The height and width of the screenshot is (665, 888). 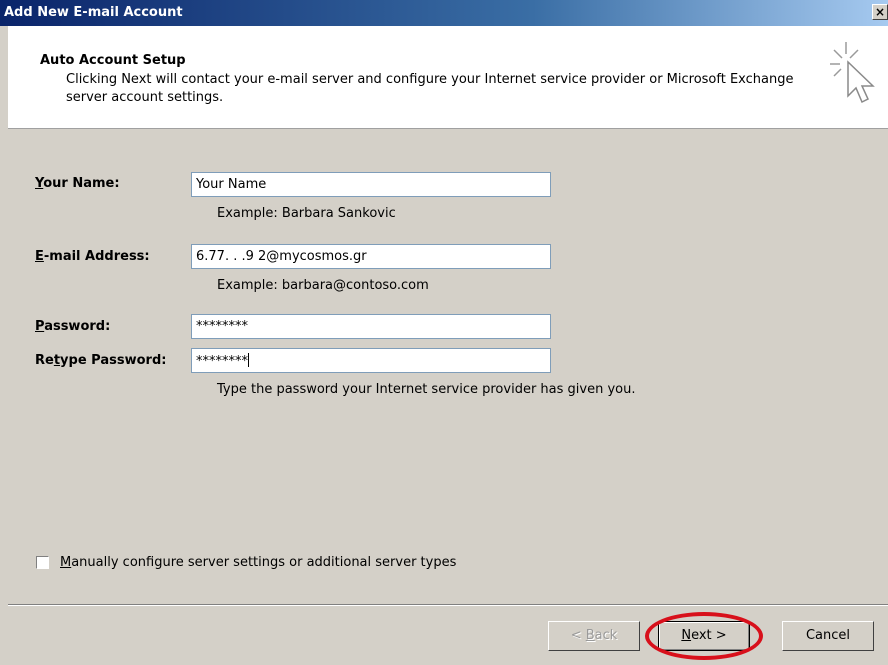 I want to click on password-label-accel: P, so click(x=40, y=326).